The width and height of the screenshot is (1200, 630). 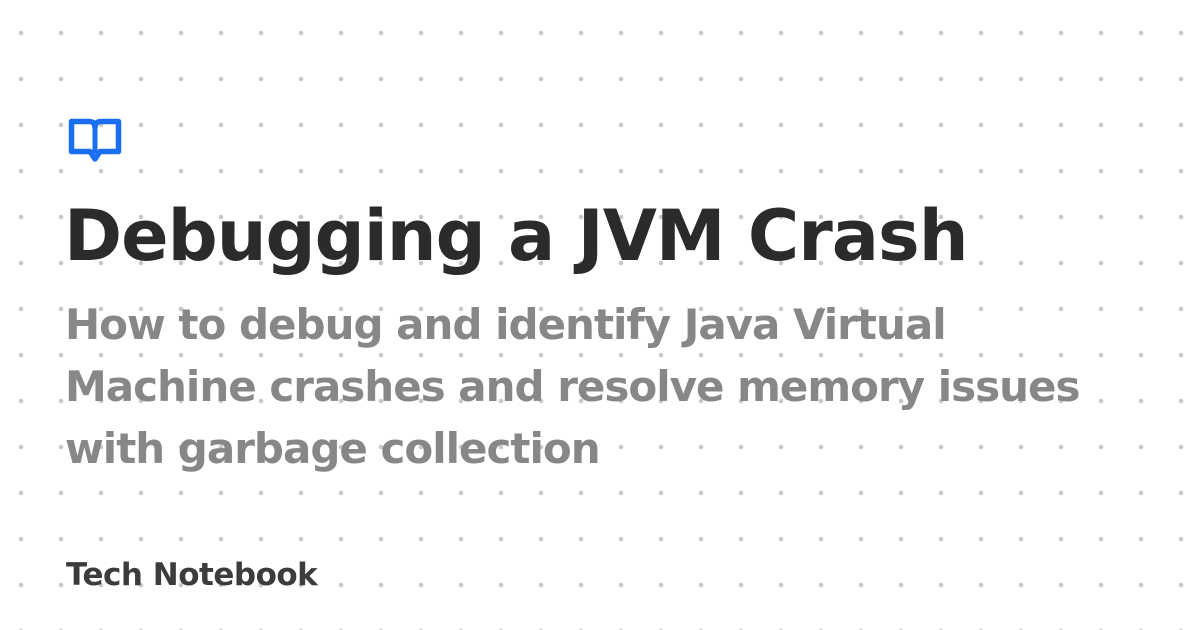 What do you see at coordinates (516, 236) in the screenshot?
I see `page-title: Debugging a JVM Crash` at bounding box center [516, 236].